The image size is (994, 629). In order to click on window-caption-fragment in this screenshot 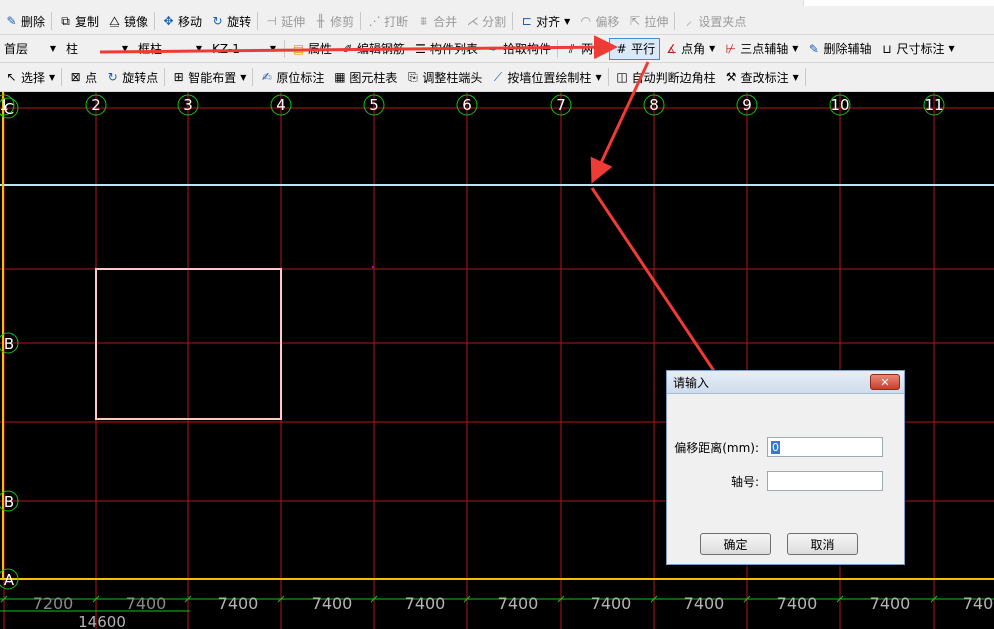, I will do `click(898, 3)`.